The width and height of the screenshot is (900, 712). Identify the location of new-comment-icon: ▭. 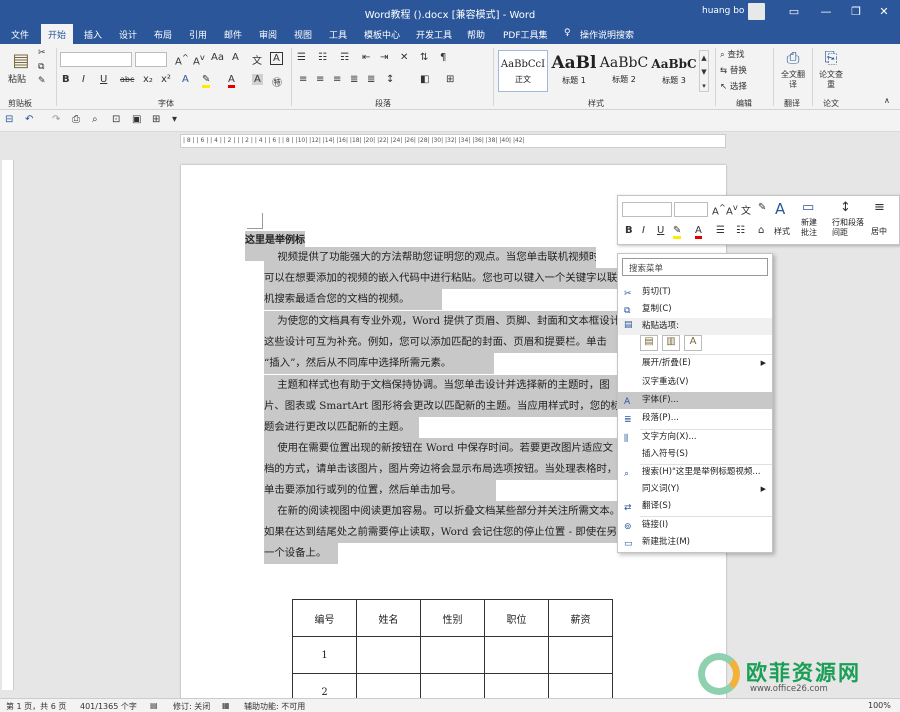
(808, 207).